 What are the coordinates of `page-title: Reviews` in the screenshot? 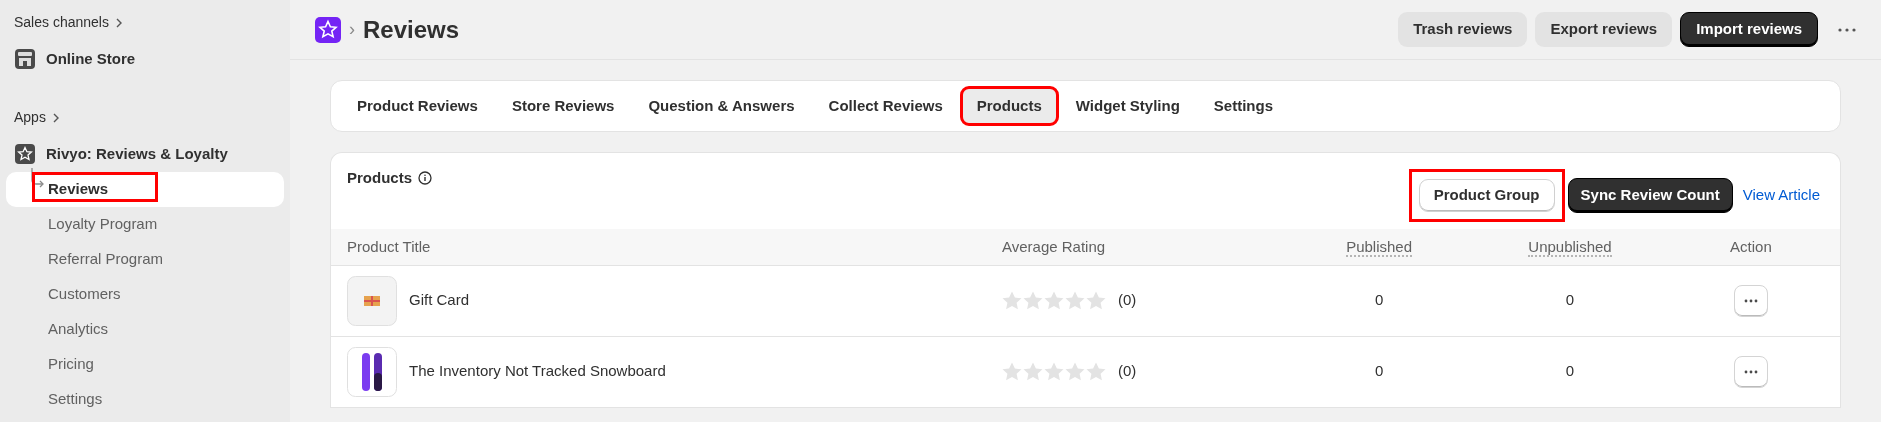 It's located at (411, 29).